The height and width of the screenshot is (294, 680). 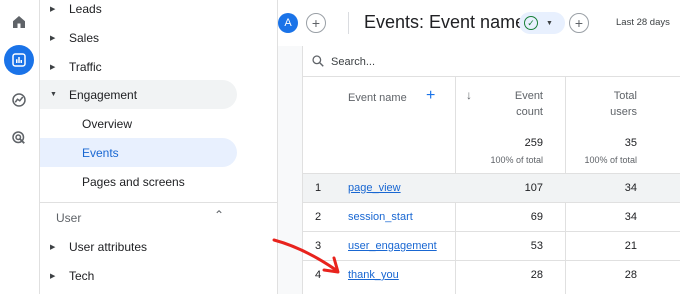 I want to click on check-circle-icon: ✓, so click(x=531, y=23).